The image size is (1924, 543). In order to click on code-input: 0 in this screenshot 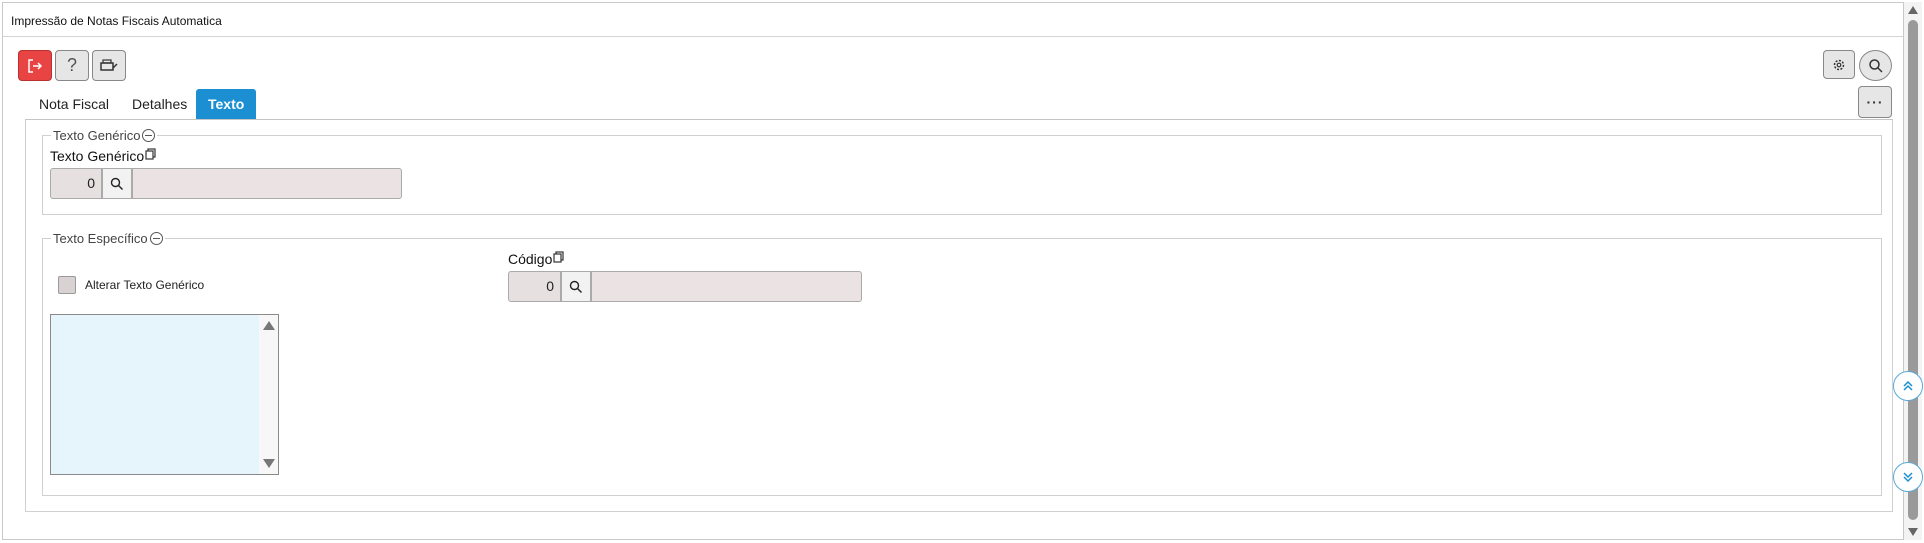, I will do `click(534, 286)`.